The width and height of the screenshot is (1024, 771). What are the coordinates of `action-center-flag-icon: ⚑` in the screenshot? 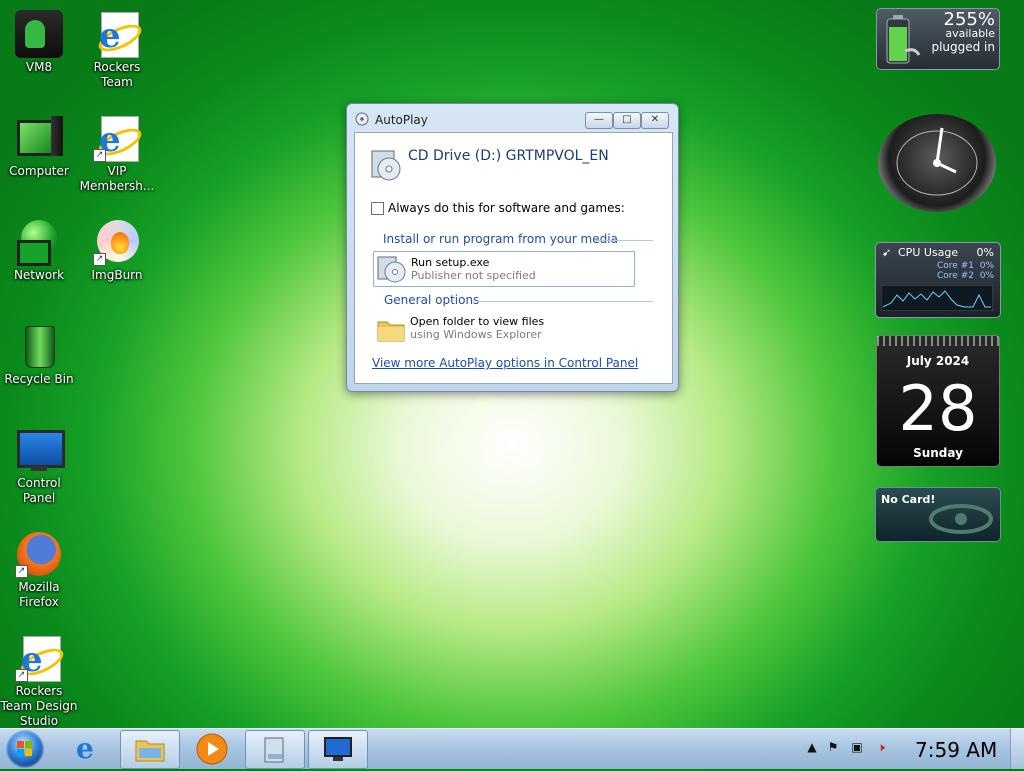 It's located at (833, 747).